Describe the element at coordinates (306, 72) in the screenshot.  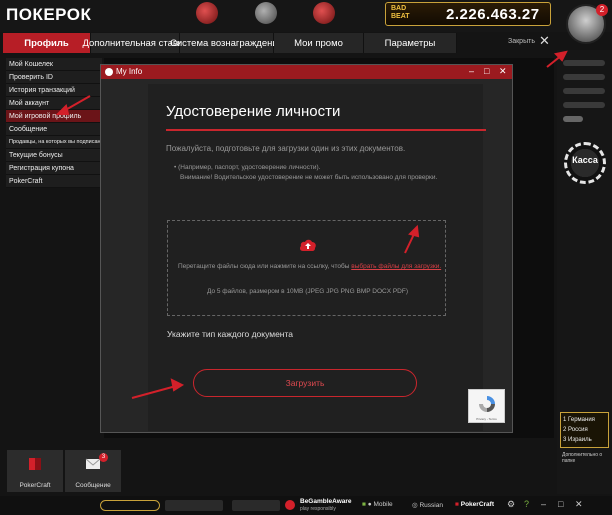
I see `dialog-title-bar: My Info – □ ✕` at that location.